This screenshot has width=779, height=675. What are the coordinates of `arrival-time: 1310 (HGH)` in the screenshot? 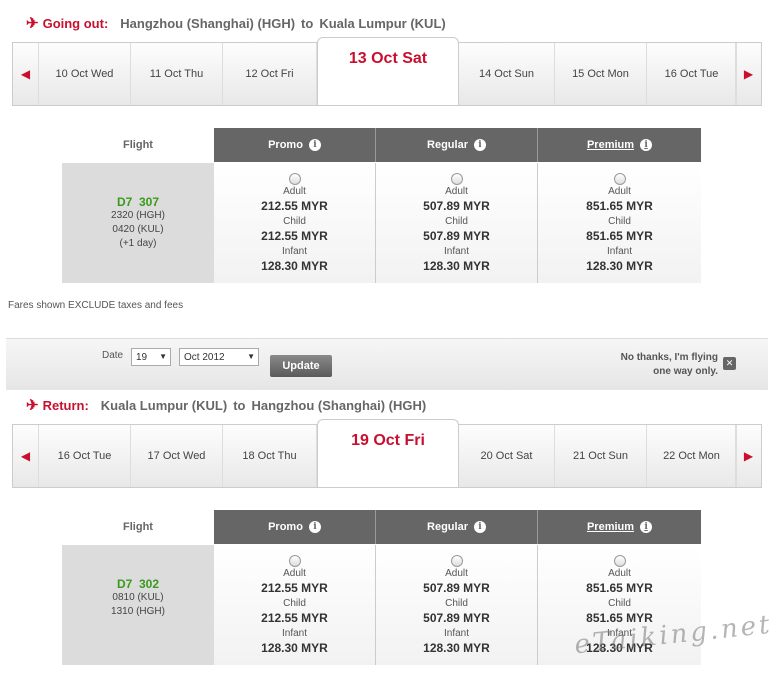 It's located at (138, 611).